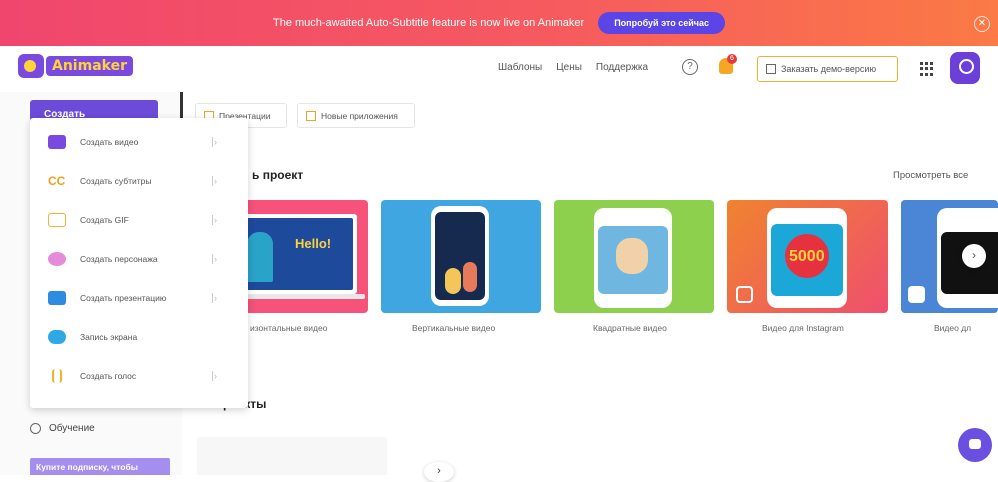 This screenshot has width=998, height=482. I want to click on menu-item-create-presentation: Создать презентацию ›, so click(139, 298).